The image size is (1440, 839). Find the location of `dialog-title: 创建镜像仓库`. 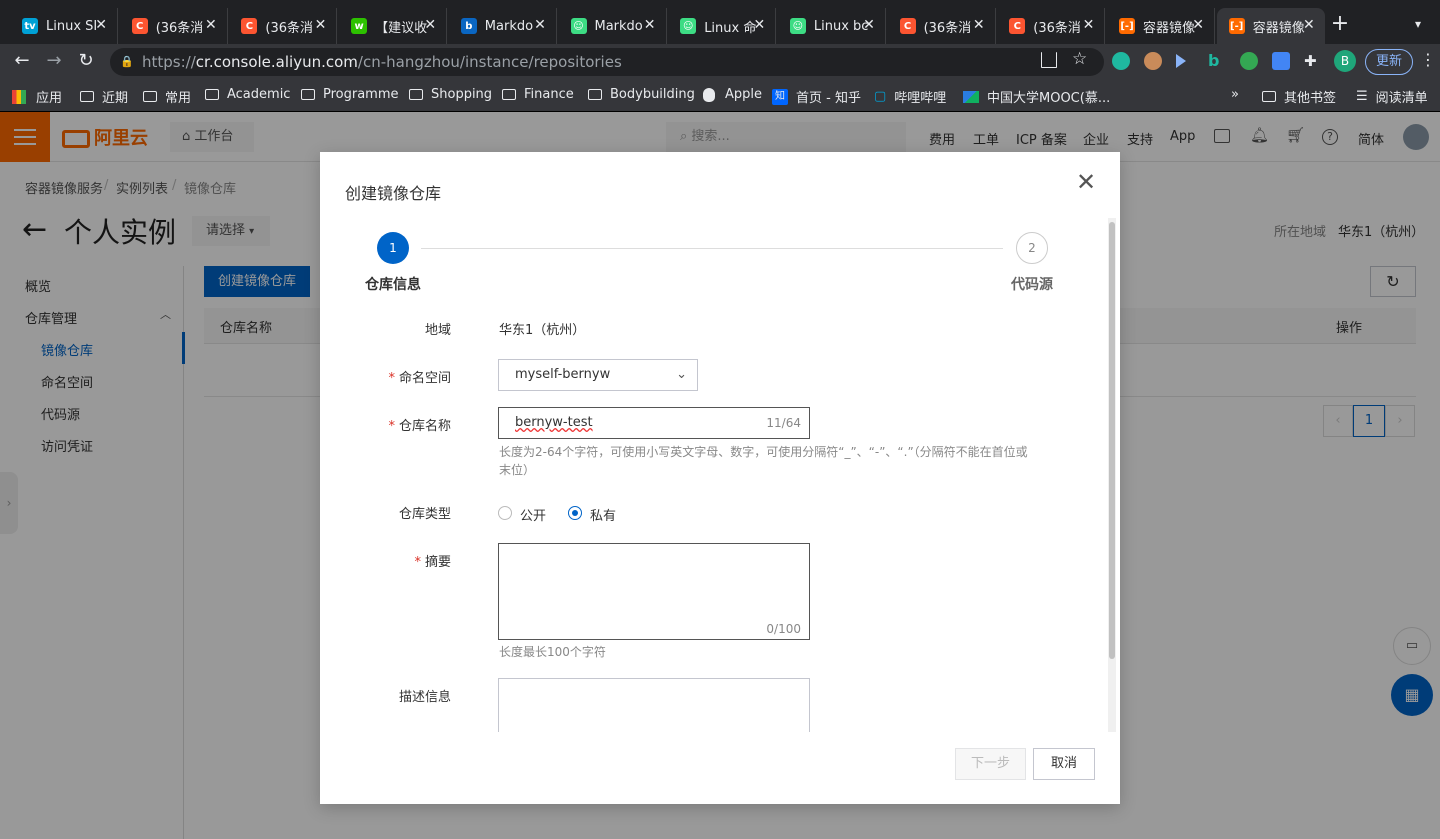

dialog-title: 创建镜像仓库 is located at coordinates (393, 193).